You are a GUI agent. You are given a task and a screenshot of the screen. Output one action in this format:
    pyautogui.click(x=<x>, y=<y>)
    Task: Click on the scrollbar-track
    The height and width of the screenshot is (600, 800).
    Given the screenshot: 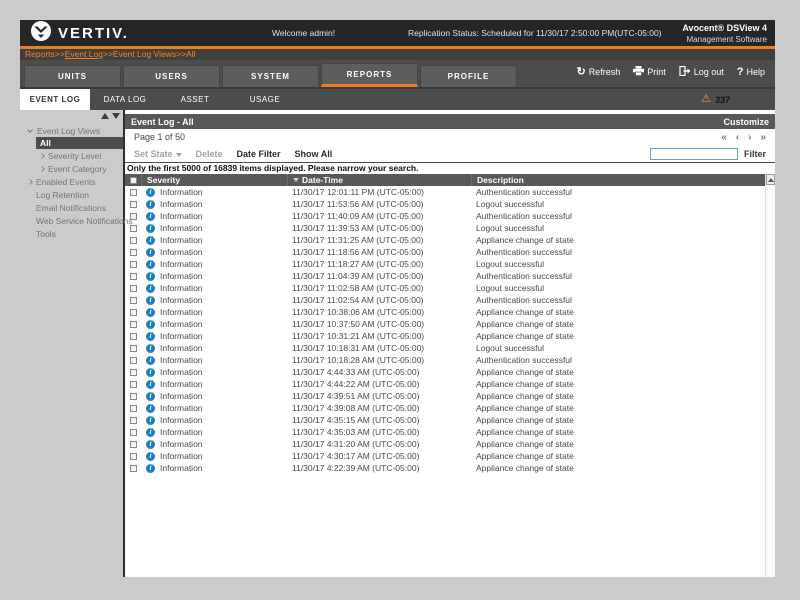 What is the action you would take?
    pyautogui.click(x=770, y=381)
    